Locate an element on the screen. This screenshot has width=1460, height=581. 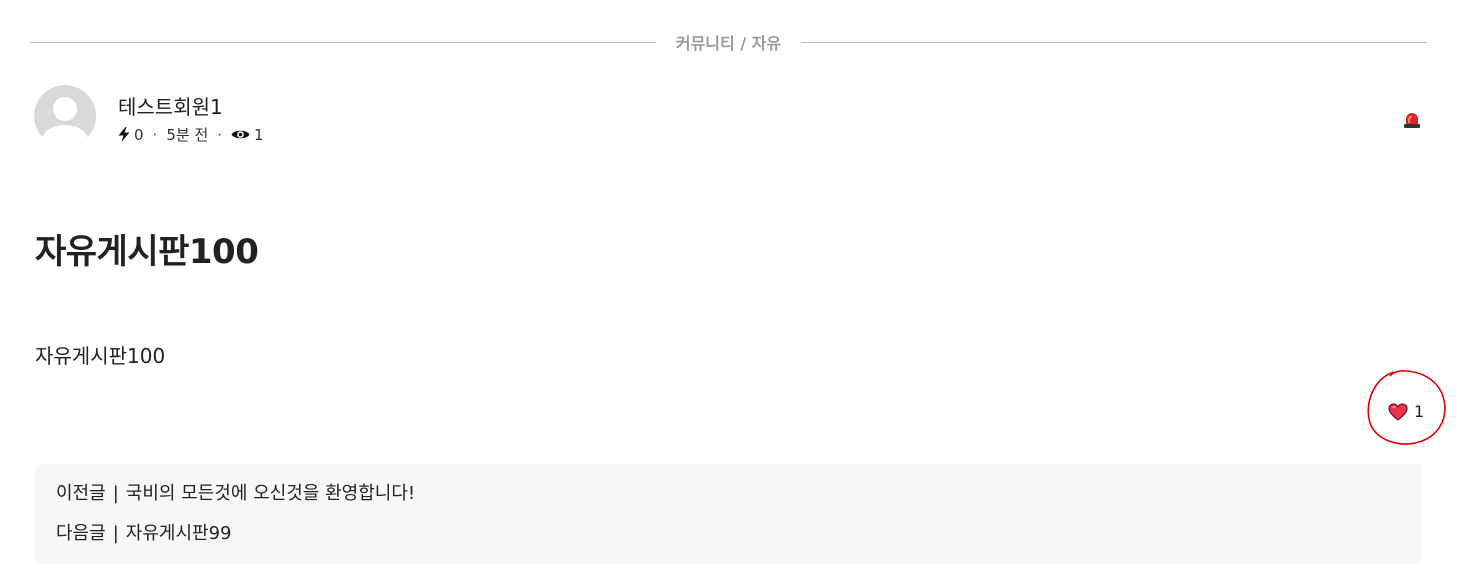
next-post-link: 다음글 | 자유게시판99 is located at coordinates (728, 542).